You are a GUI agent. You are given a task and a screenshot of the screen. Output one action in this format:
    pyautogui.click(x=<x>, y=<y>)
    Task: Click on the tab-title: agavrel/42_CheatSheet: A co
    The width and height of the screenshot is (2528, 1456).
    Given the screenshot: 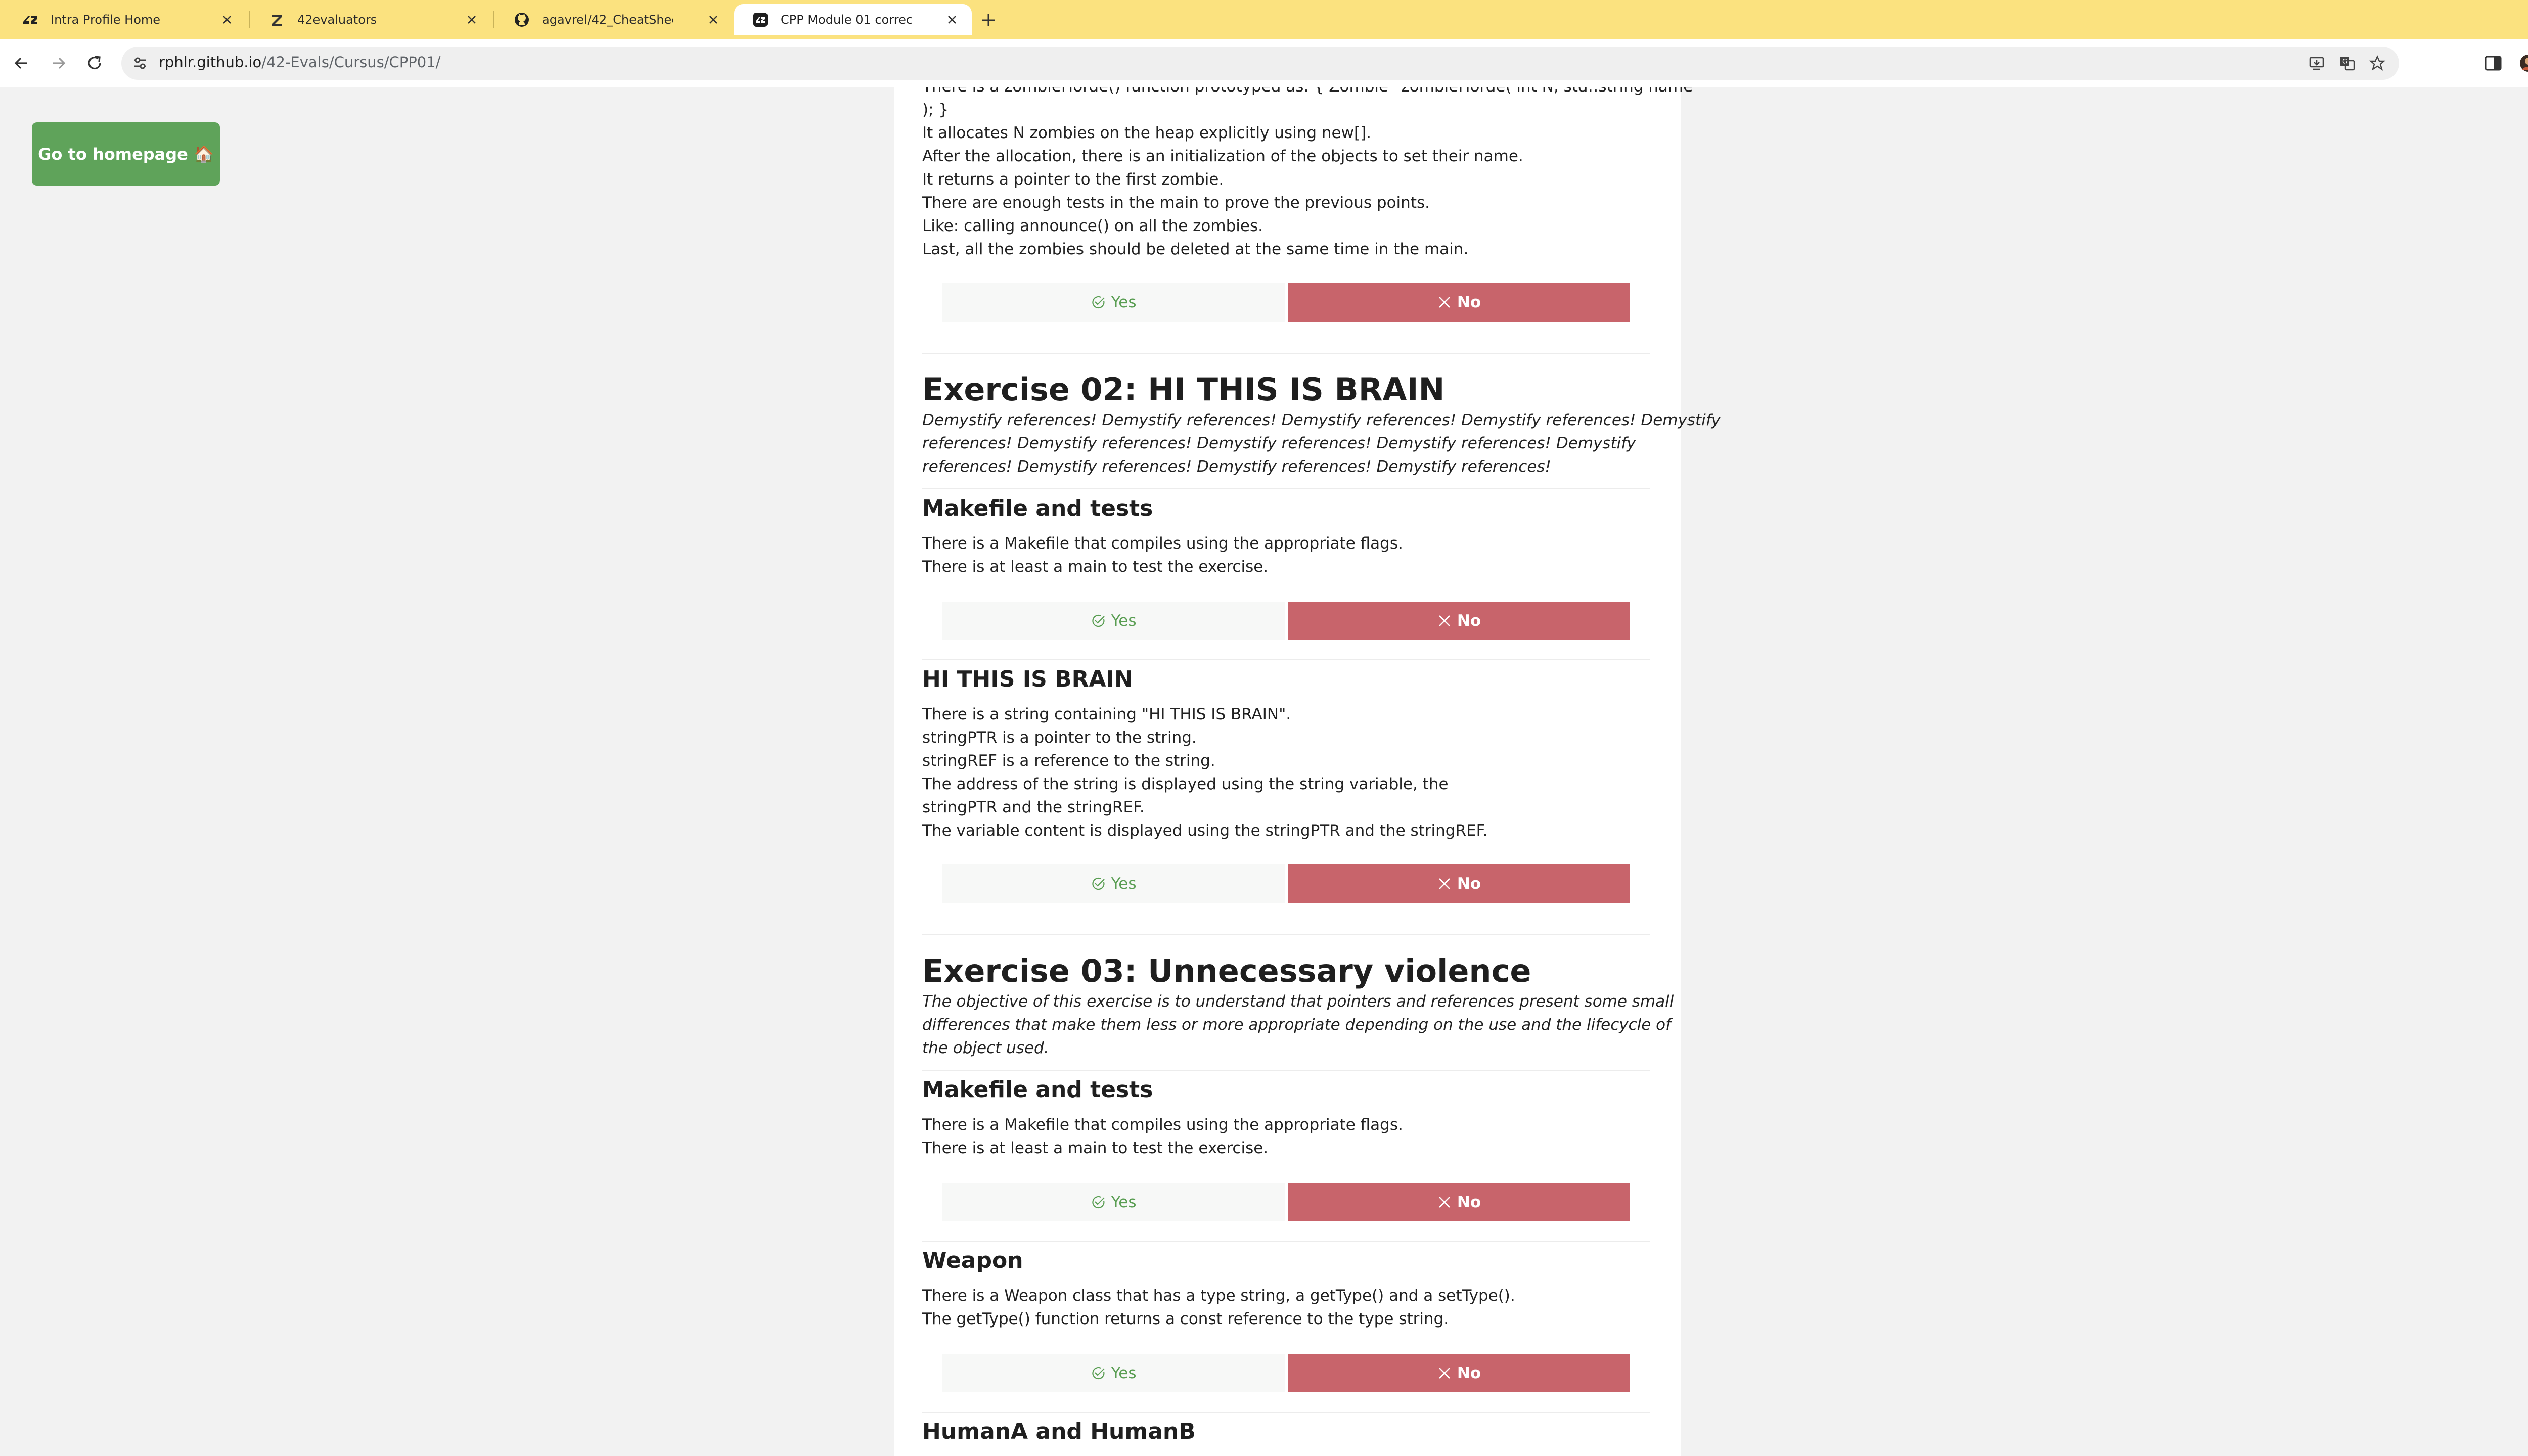 What is the action you would take?
    pyautogui.click(x=608, y=20)
    